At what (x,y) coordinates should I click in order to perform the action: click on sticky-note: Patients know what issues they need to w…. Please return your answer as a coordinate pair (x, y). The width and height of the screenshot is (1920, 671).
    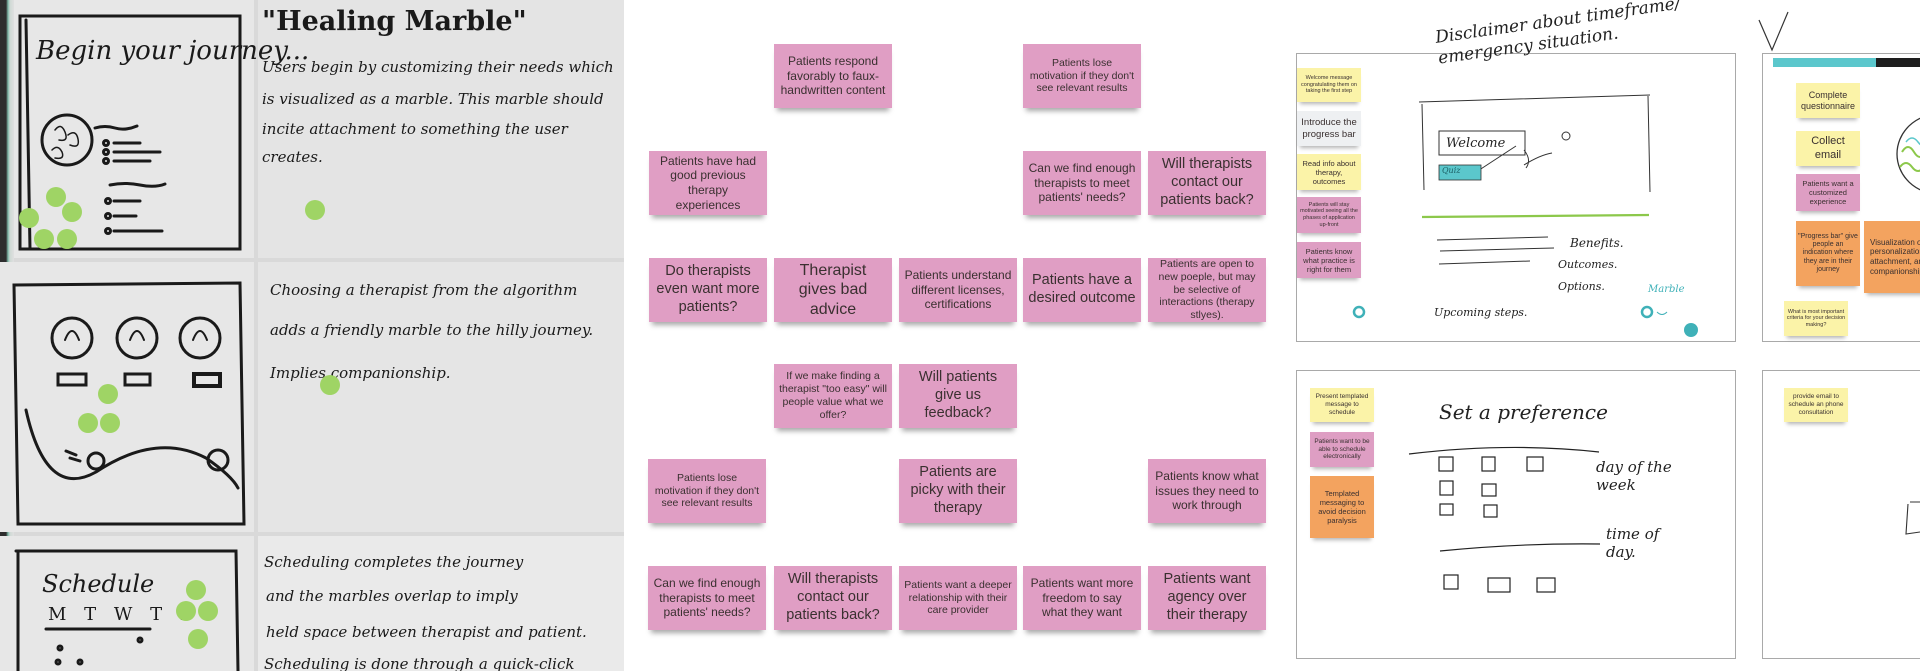
    Looking at the image, I should click on (1207, 491).